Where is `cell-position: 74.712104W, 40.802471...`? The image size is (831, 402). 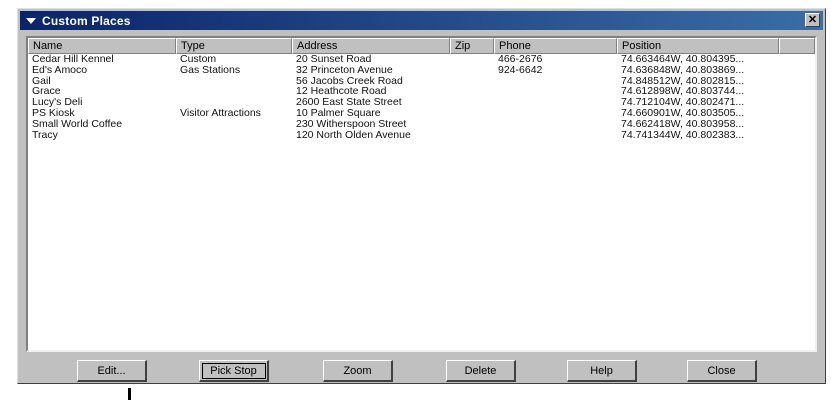 cell-position: 74.712104W, 40.802471... is located at coordinates (683, 102).